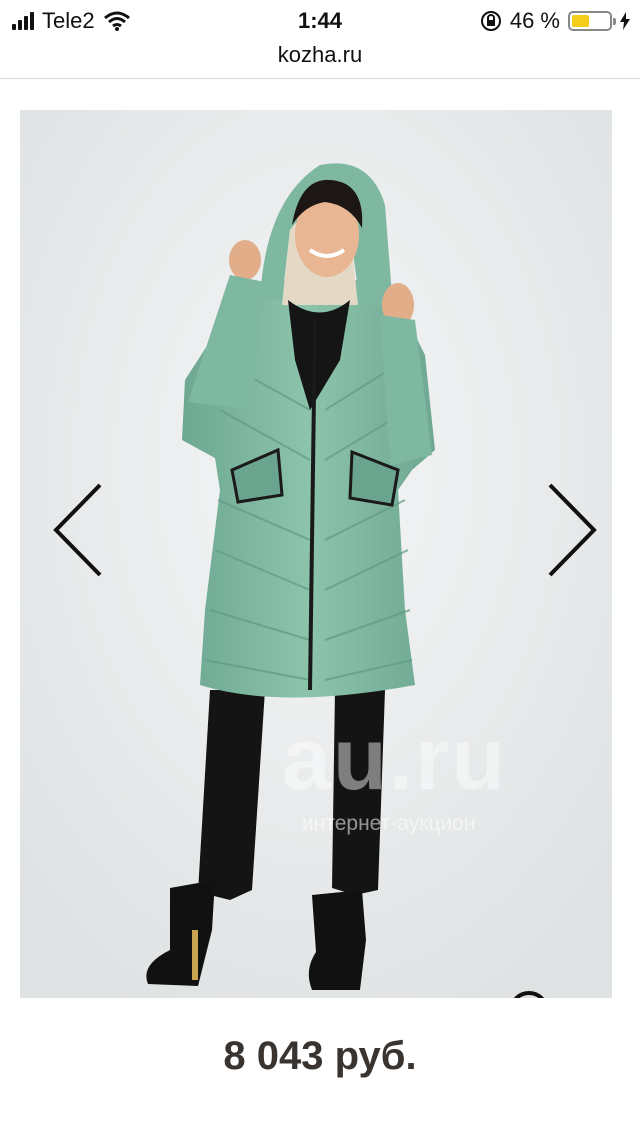  What do you see at coordinates (534, 20) in the screenshot?
I see `battery-percent: 46 %` at bounding box center [534, 20].